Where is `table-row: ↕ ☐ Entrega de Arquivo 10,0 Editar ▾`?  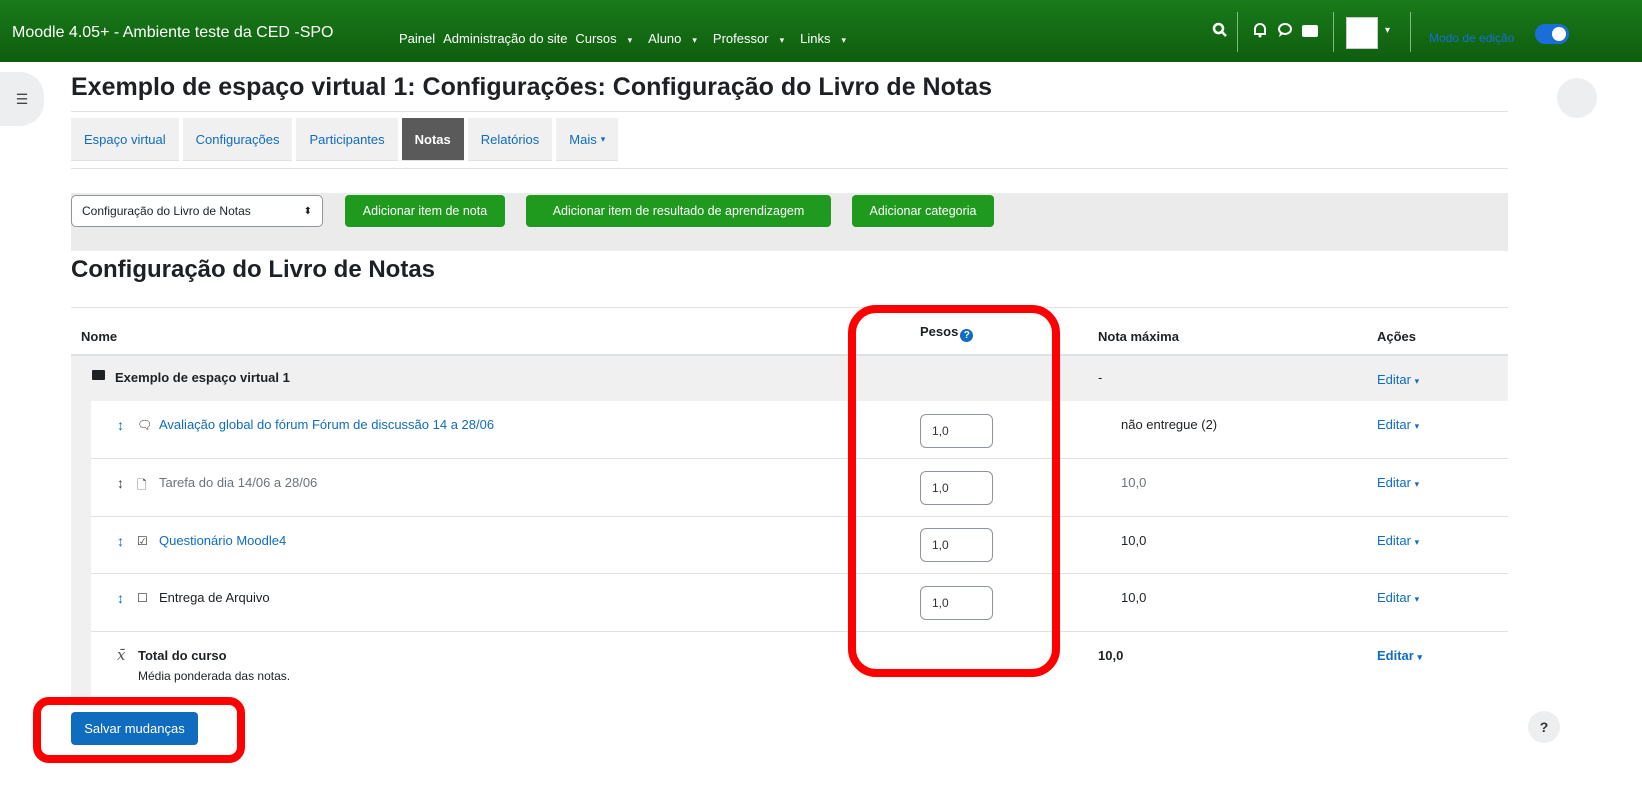 table-row: ↕ ☐ Entrega de Arquivo 10,0 Editar ▾ is located at coordinates (799, 603).